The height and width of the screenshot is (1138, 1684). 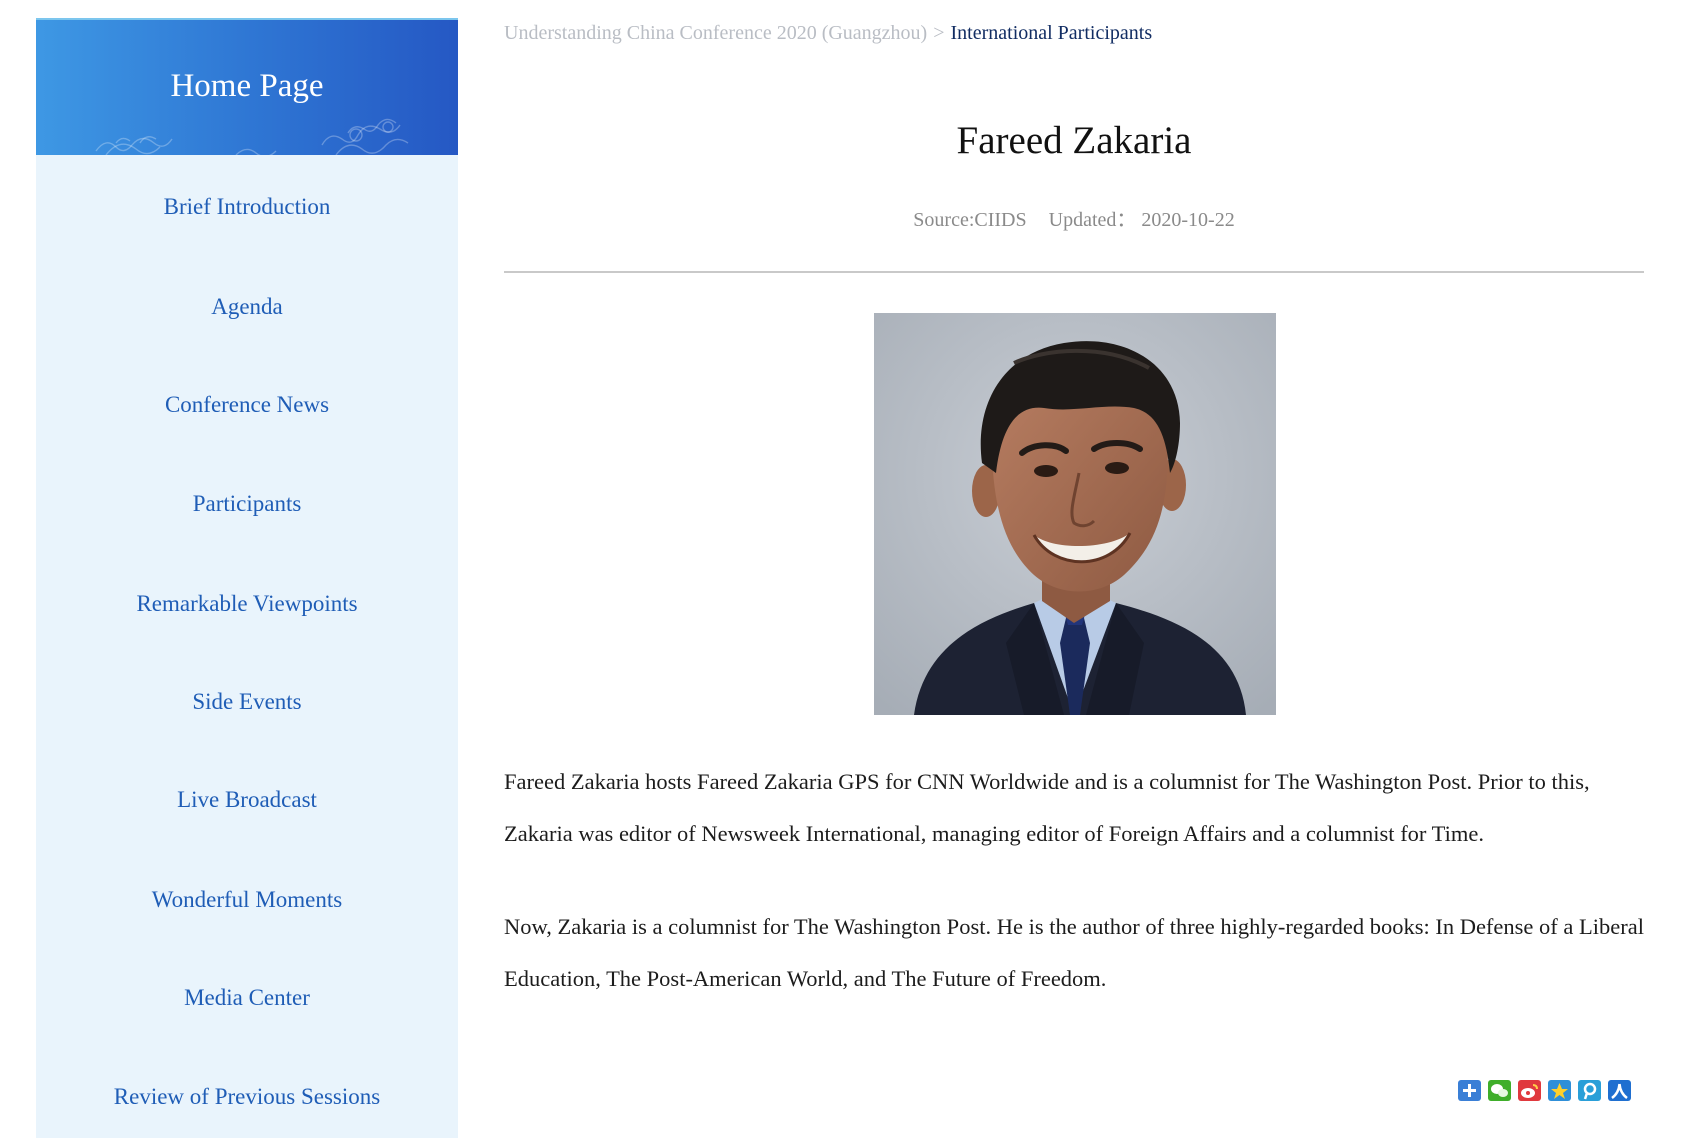 What do you see at coordinates (1074, 272) in the screenshot?
I see `header-divider` at bounding box center [1074, 272].